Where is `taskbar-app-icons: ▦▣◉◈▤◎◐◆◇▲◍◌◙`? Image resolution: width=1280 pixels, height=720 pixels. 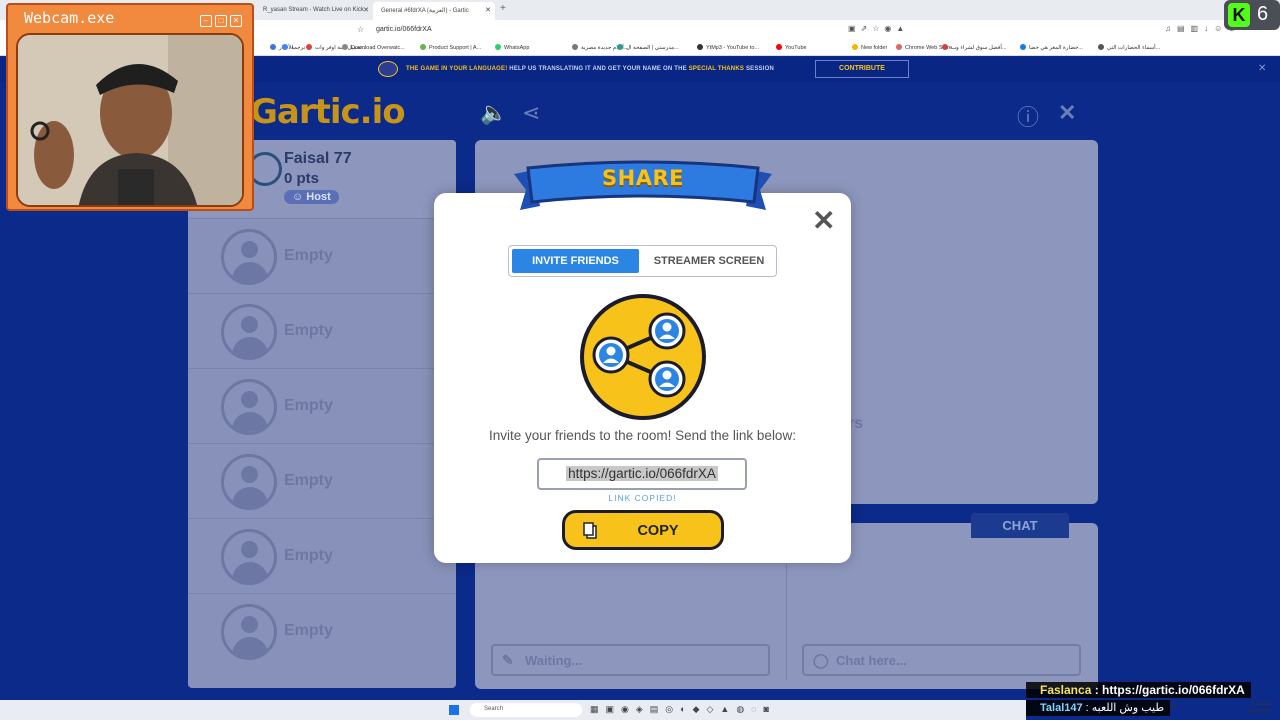 taskbar-app-icons: ▦▣◉◈▤◎◐◆◇▲◍◌◙ is located at coordinates (683, 709).